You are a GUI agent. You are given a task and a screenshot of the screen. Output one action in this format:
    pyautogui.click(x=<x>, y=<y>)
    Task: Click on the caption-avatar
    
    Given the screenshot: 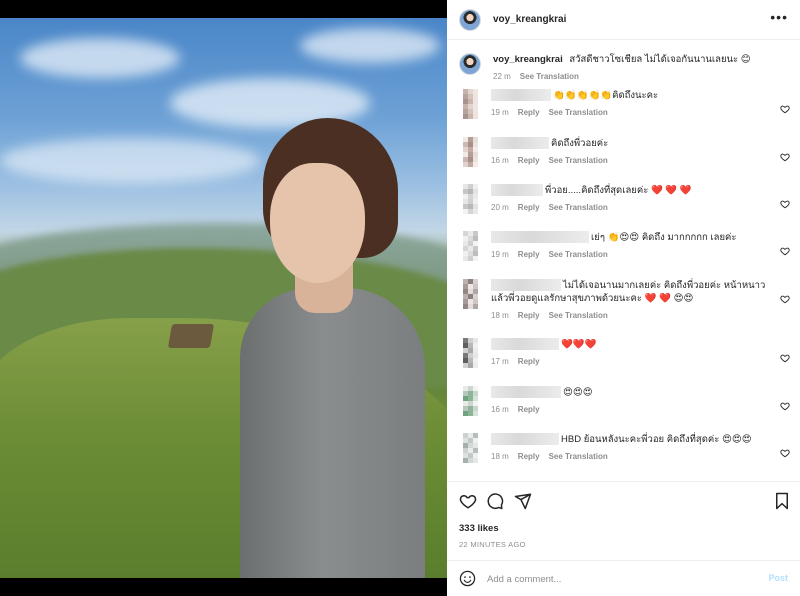 What is the action you would take?
    pyautogui.click(x=470, y=64)
    